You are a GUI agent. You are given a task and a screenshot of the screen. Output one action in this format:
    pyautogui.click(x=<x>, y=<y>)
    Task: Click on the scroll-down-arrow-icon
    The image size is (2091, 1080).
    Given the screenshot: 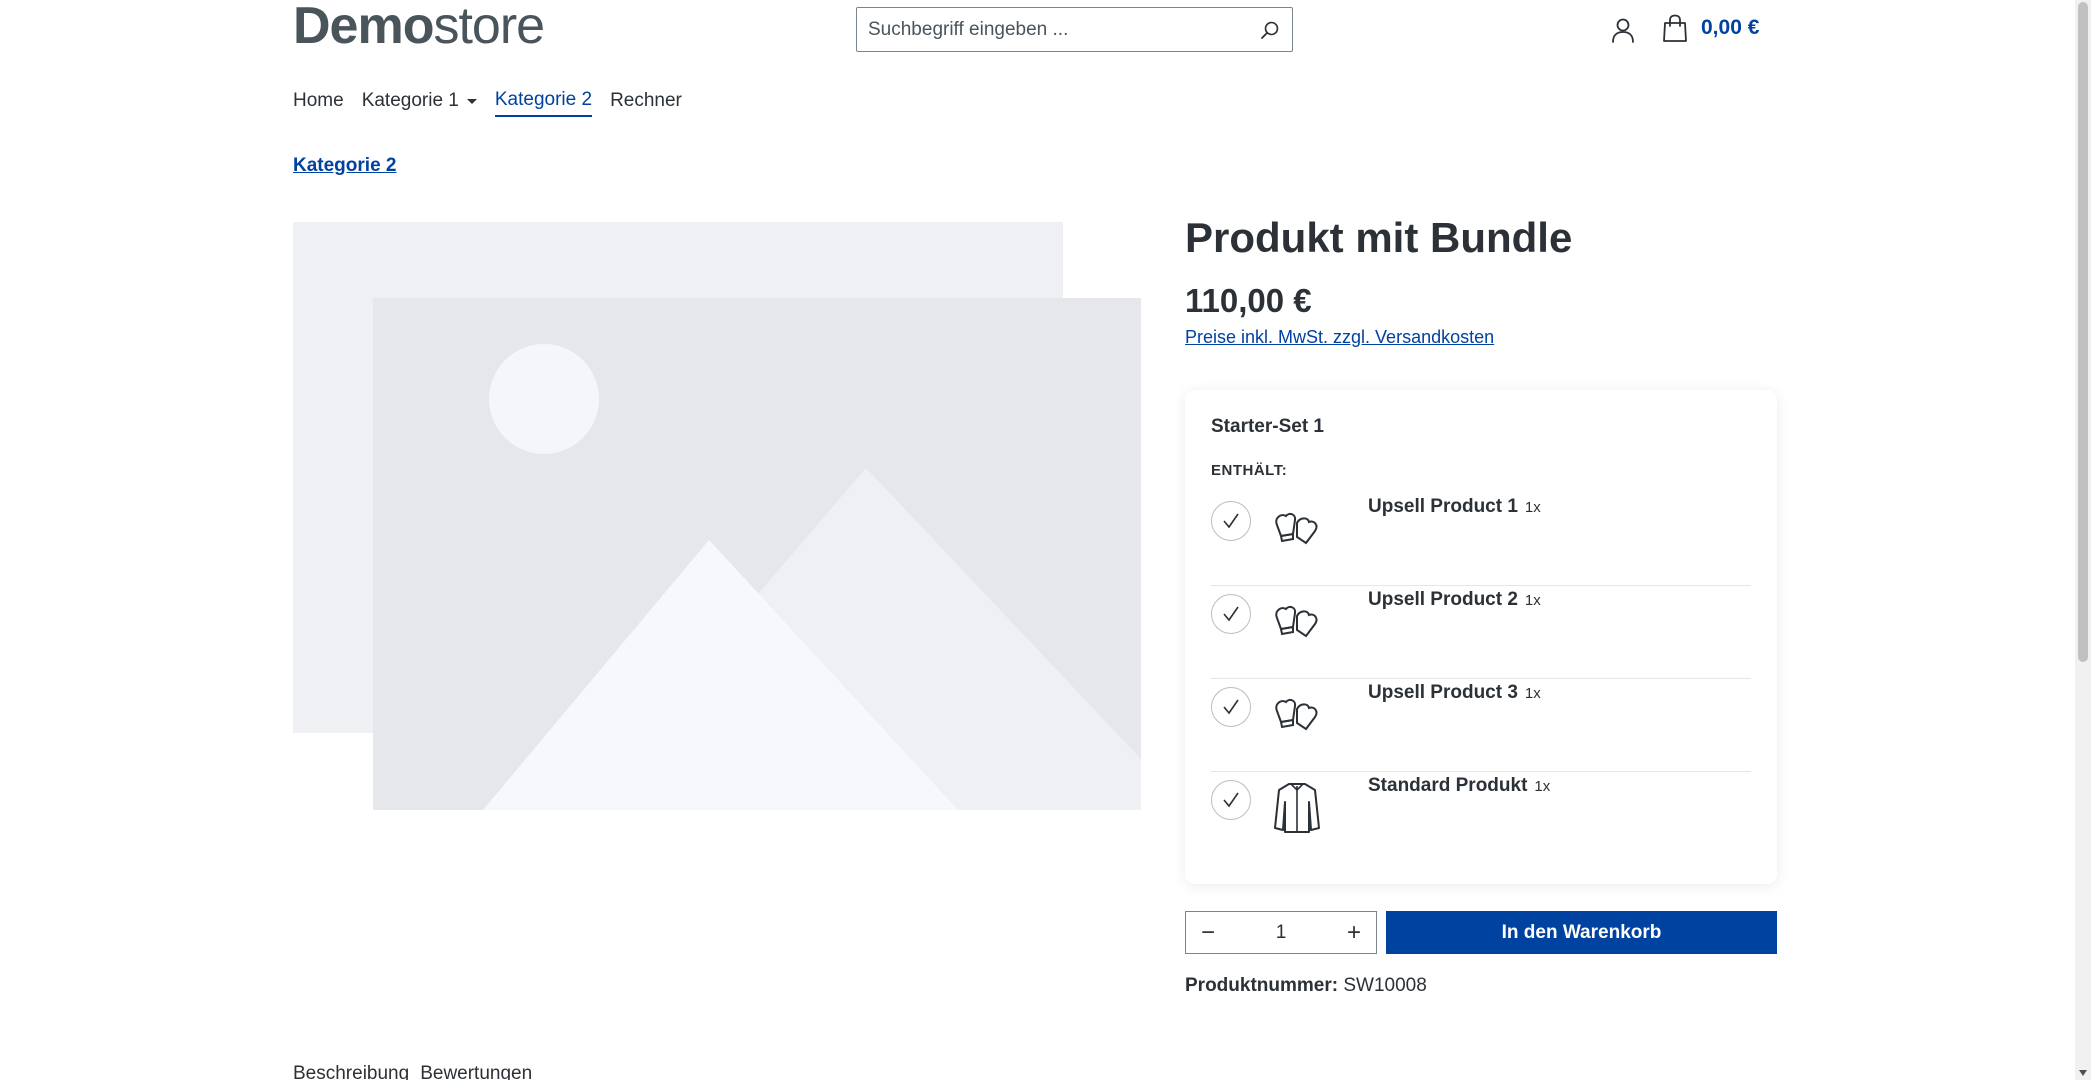 What is the action you would take?
    pyautogui.click(x=2083, y=1073)
    